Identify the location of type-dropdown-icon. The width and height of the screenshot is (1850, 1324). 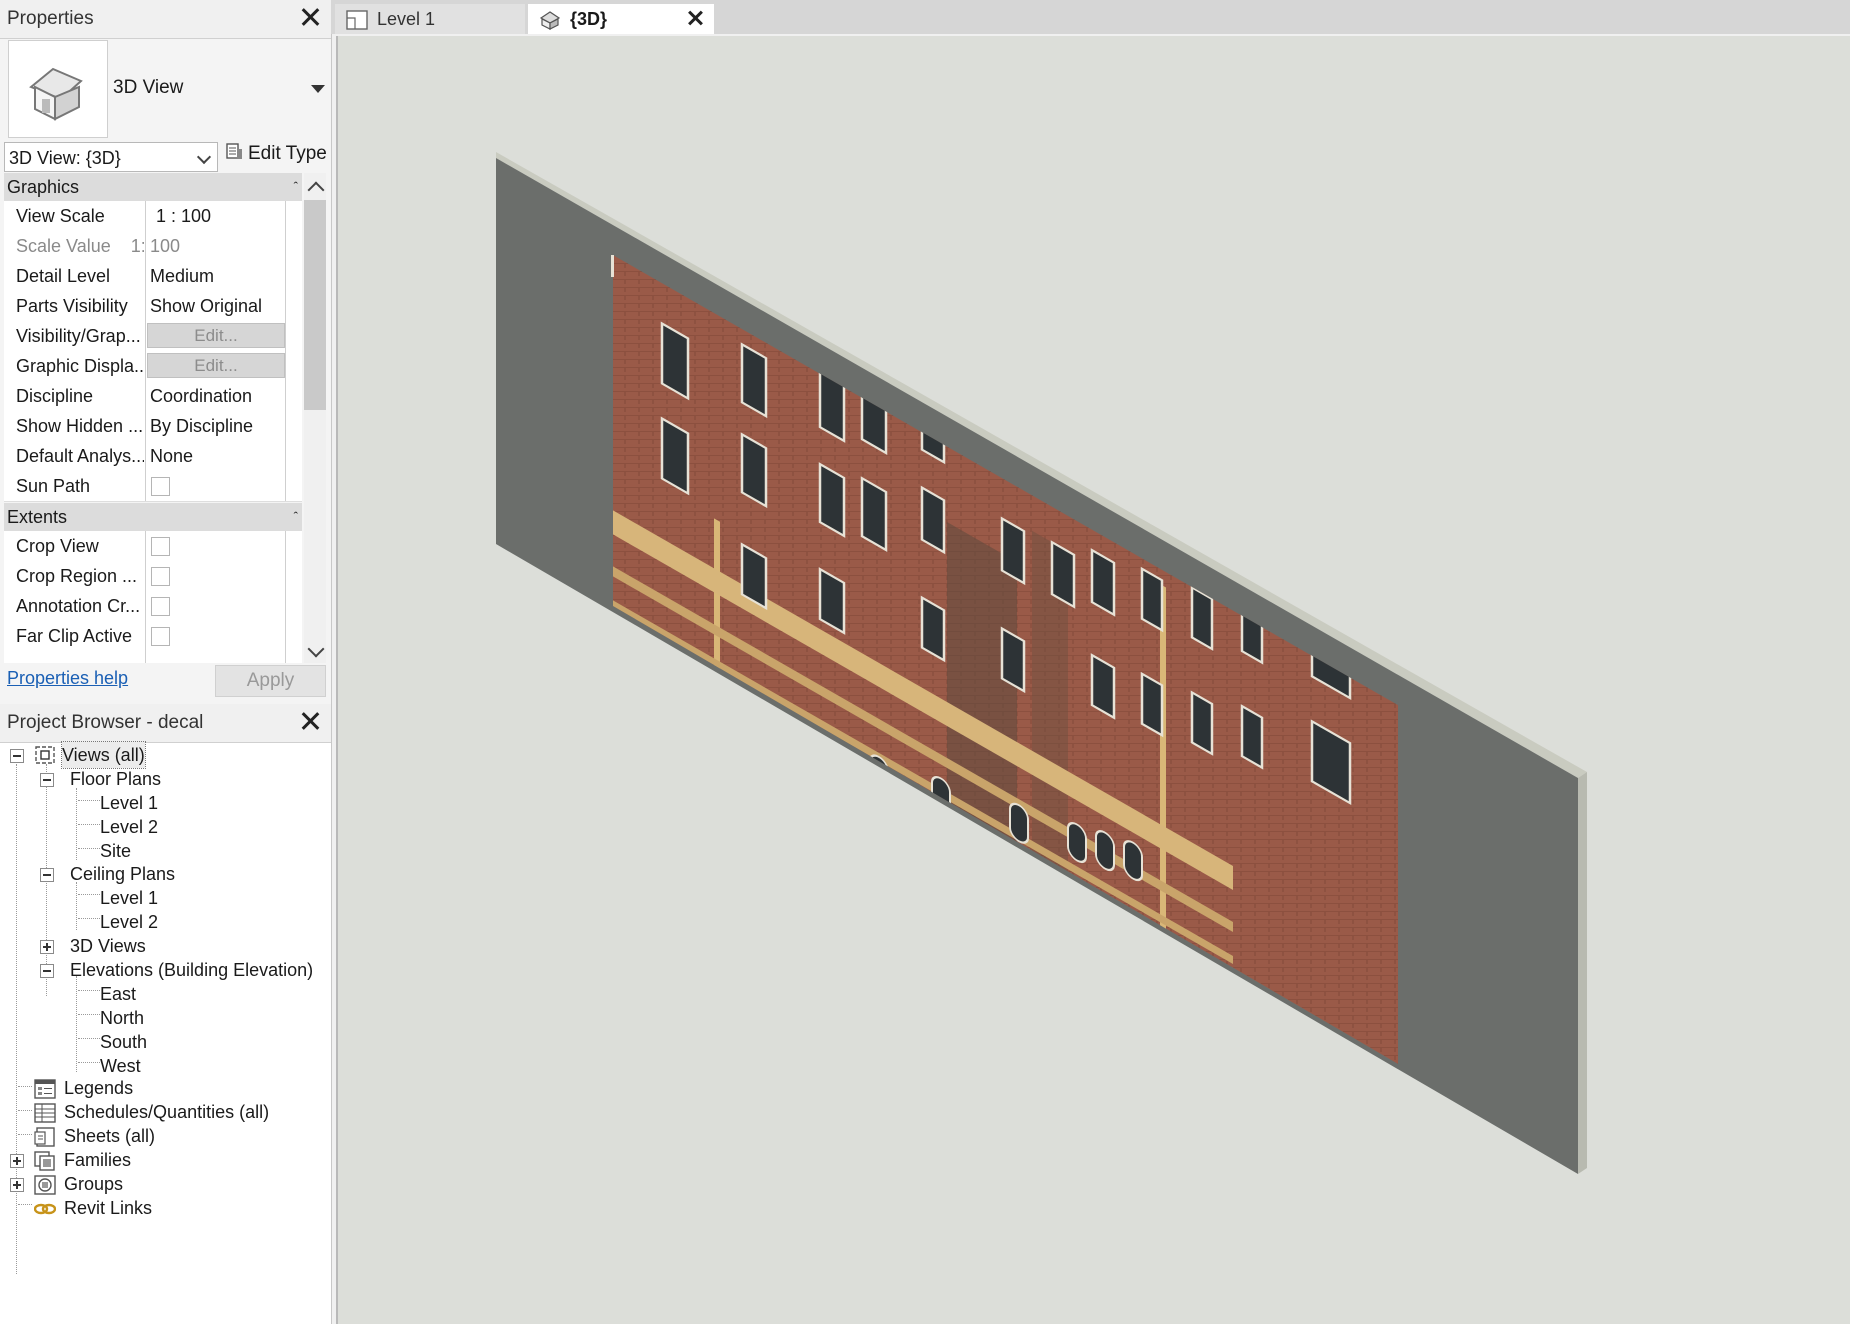
(318, 89).